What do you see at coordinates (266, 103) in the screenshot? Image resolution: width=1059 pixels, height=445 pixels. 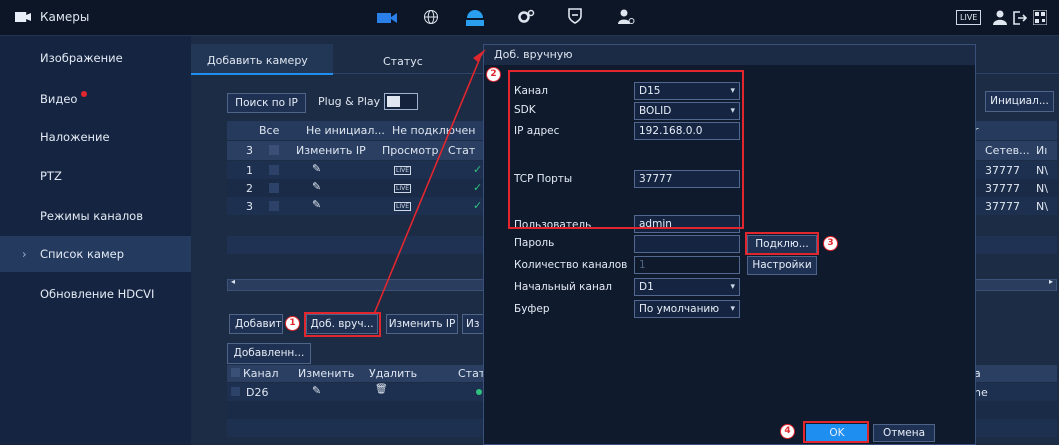 I see `search-by-ip-button: Поиск по IP` at bounding box center [266, 103].